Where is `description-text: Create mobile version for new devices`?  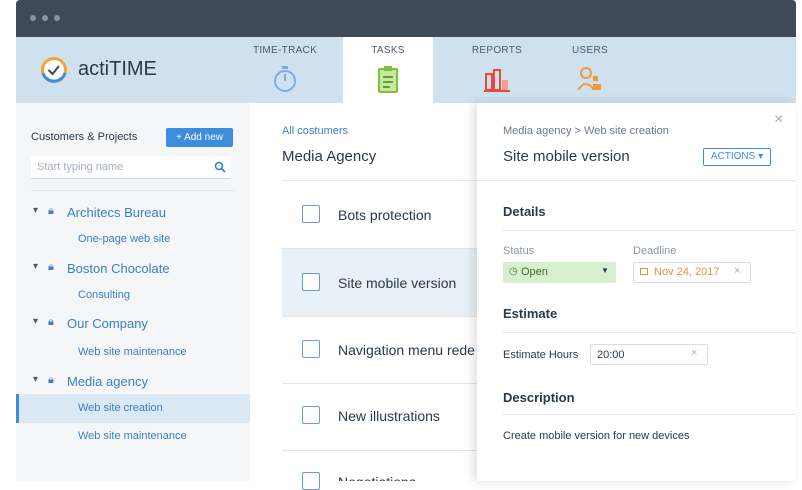
description-text: Create mobile version for new devices is located at coordinates (596, 436).